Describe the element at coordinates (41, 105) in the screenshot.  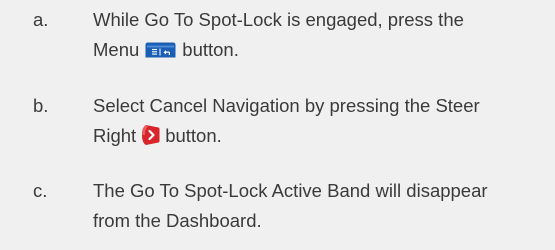
I see `step-letter: b.` at that location.